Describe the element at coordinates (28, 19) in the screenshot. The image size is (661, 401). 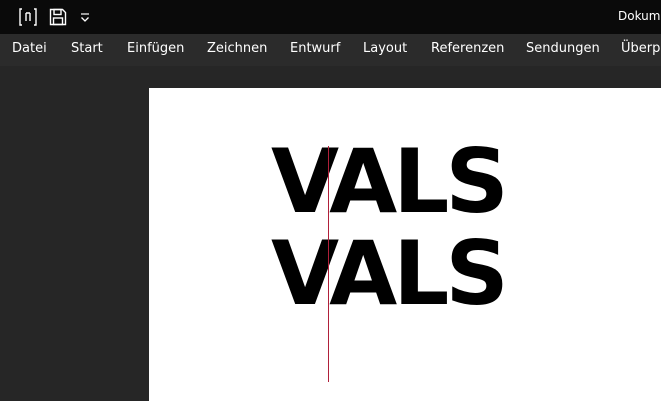
I see `autosave-icon` at that location.